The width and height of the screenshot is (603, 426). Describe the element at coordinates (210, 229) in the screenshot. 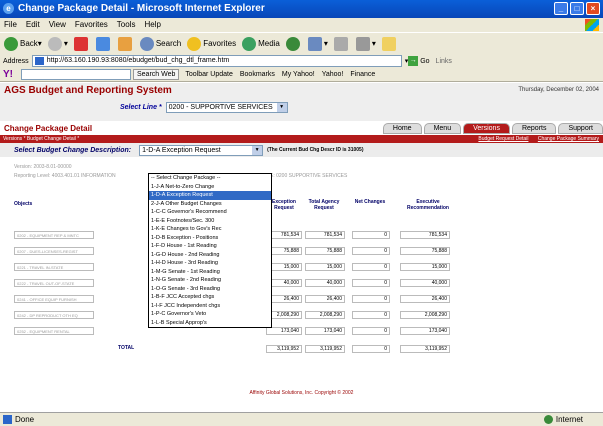

I see `dropdown-option: 1-K-E Changes to Gov's Rec` at that location.